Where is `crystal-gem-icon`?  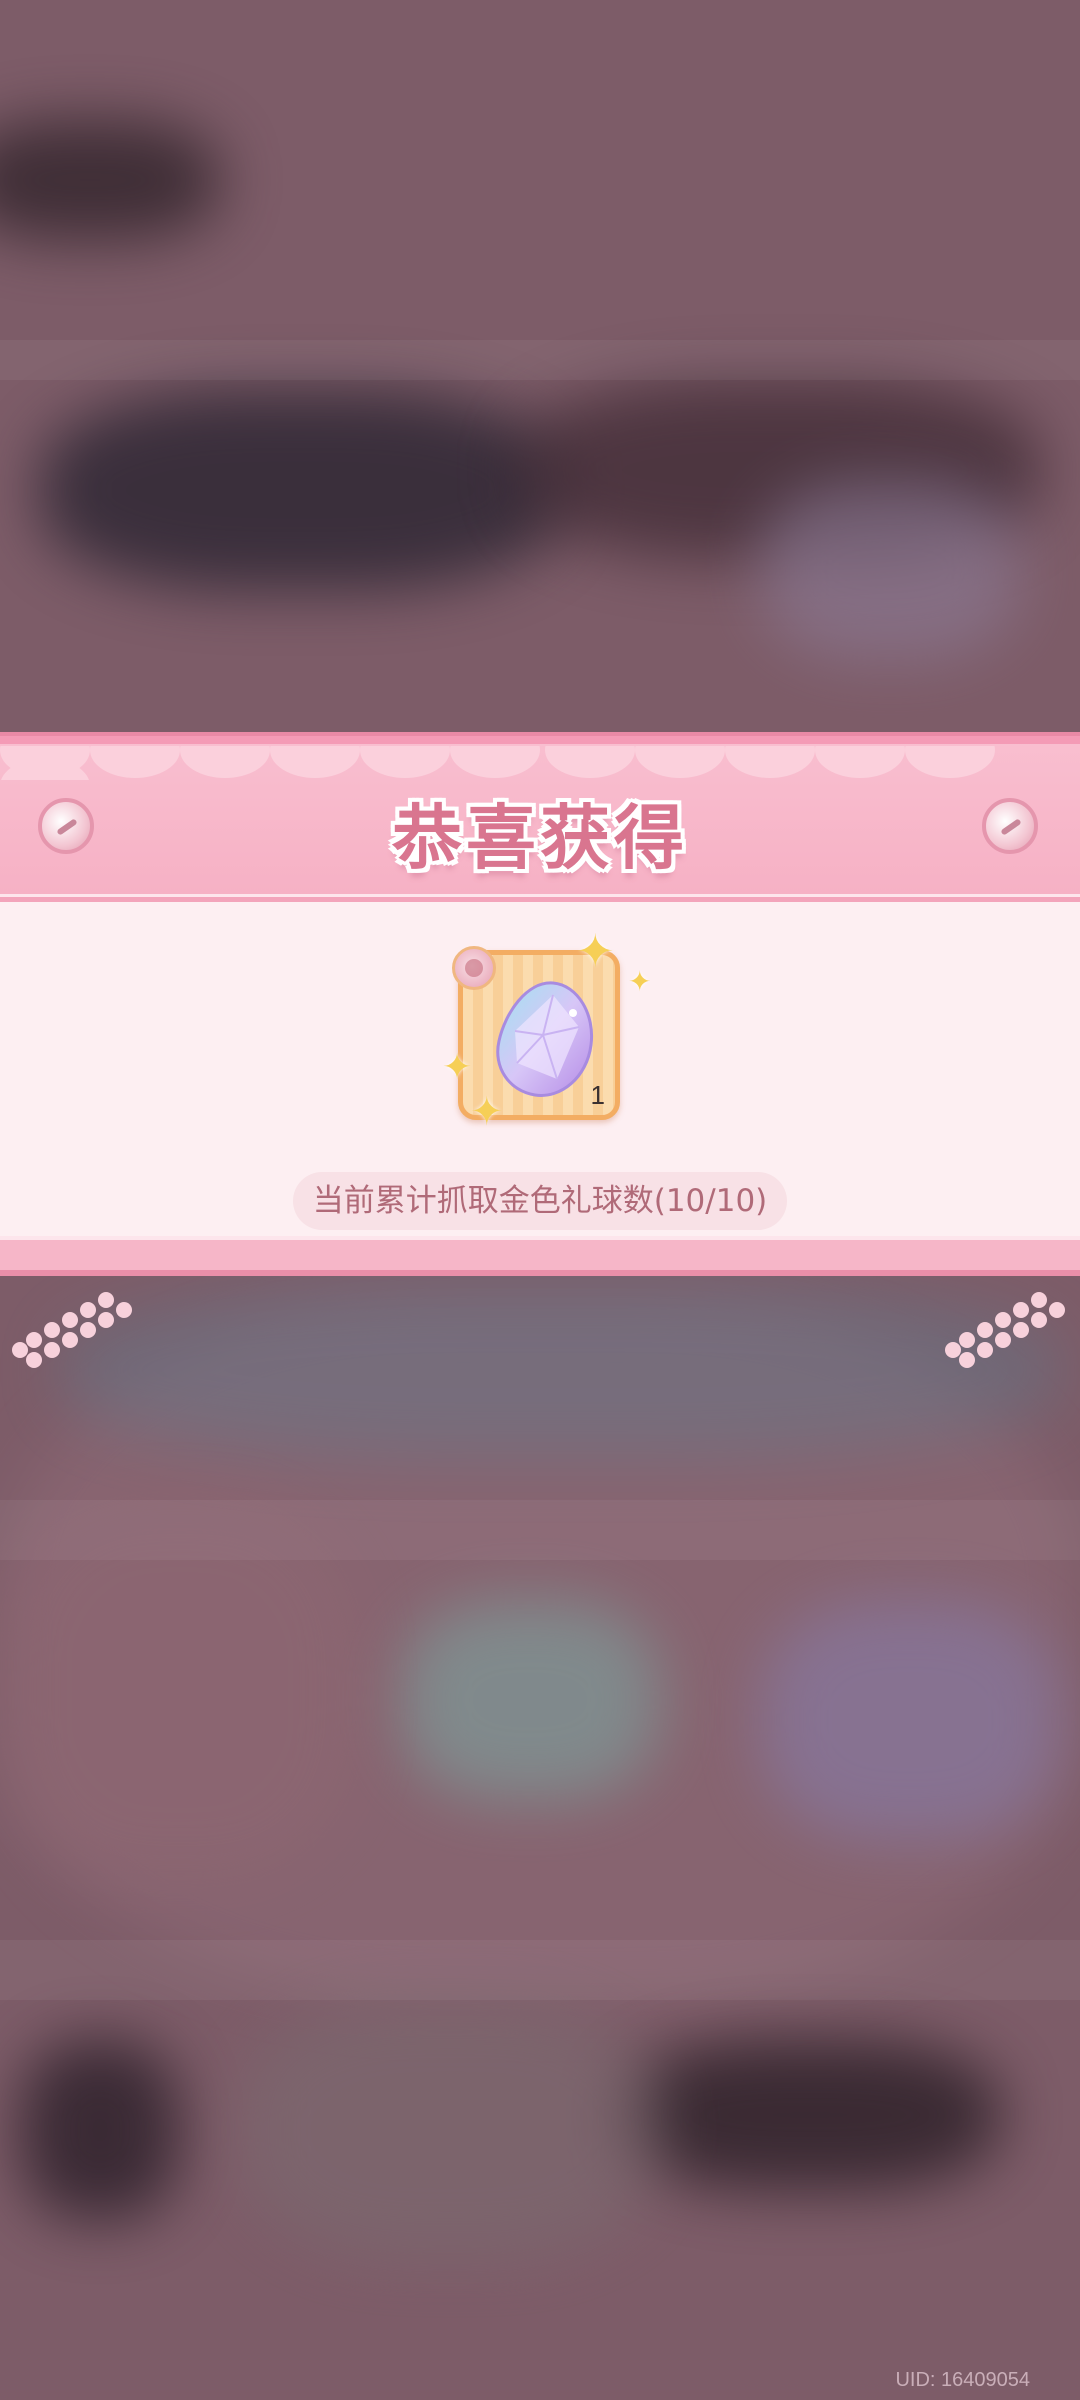
crystal-gem-icon is located at coordinates (545, 1039).